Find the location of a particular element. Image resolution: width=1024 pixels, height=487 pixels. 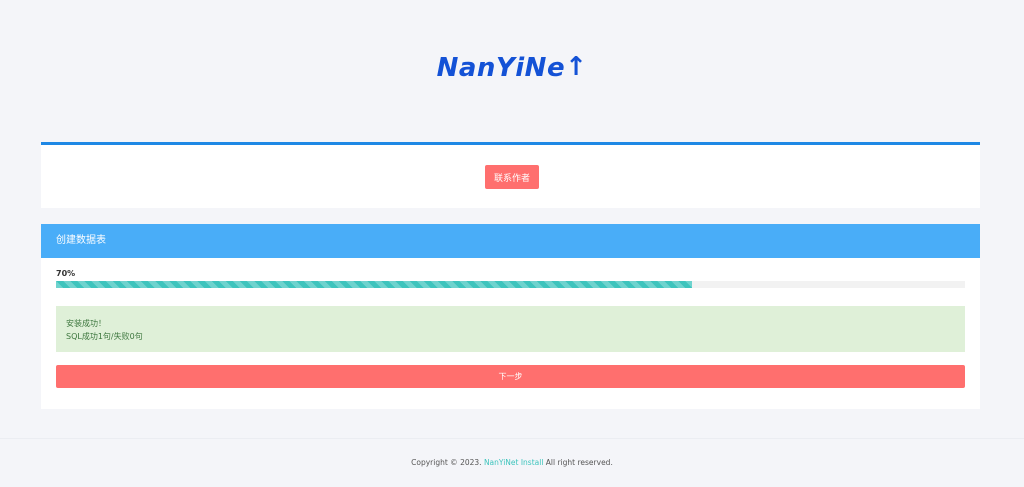

alert-detail: SQL成功1句/失败0句 is located at coordinates (104, 336).